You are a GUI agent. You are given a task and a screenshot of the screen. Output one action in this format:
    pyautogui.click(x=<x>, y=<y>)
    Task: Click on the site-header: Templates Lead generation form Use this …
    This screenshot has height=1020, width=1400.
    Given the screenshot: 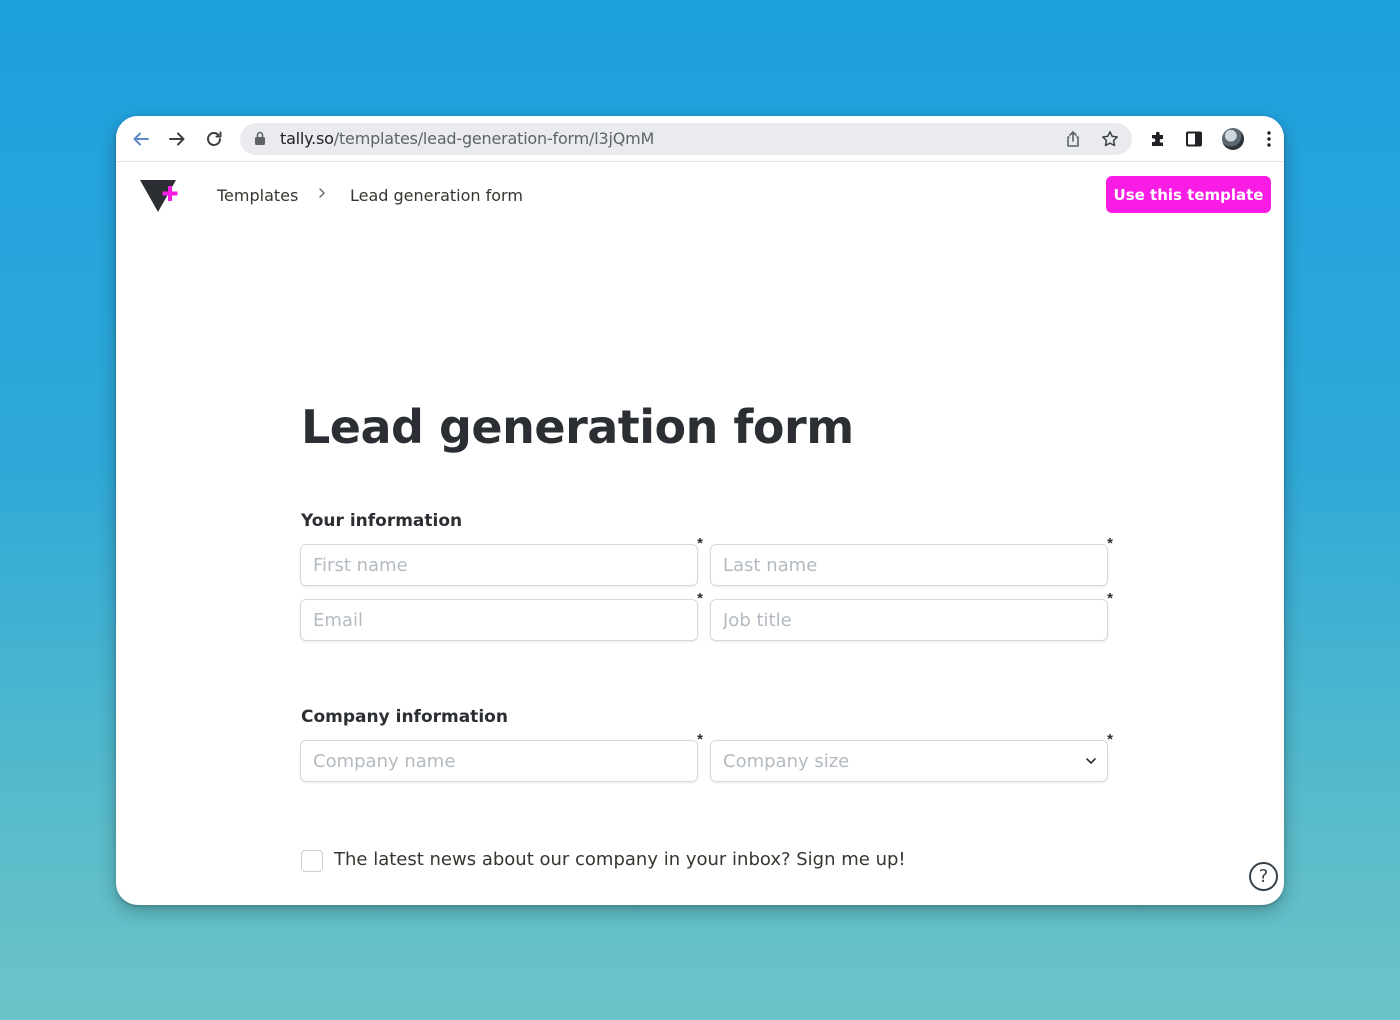 What is the action you would take?
    pyautogui.click(x=700, y=195)
    